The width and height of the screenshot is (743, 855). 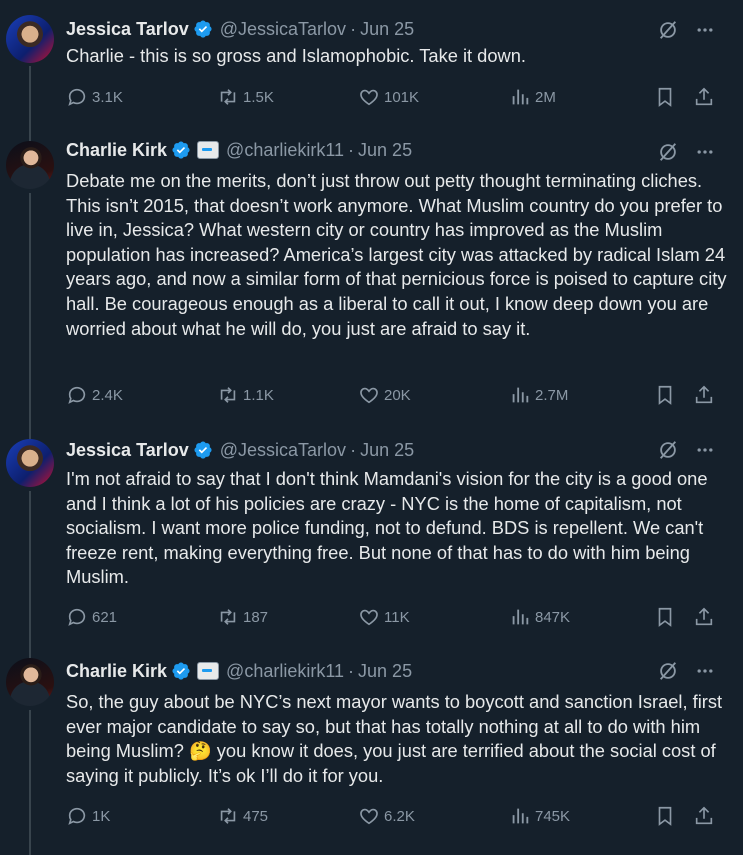 What do you see at coordinates (686, 30) in the screenshot?
I see `tweet-top-icons` at bounding box center [686, 30].